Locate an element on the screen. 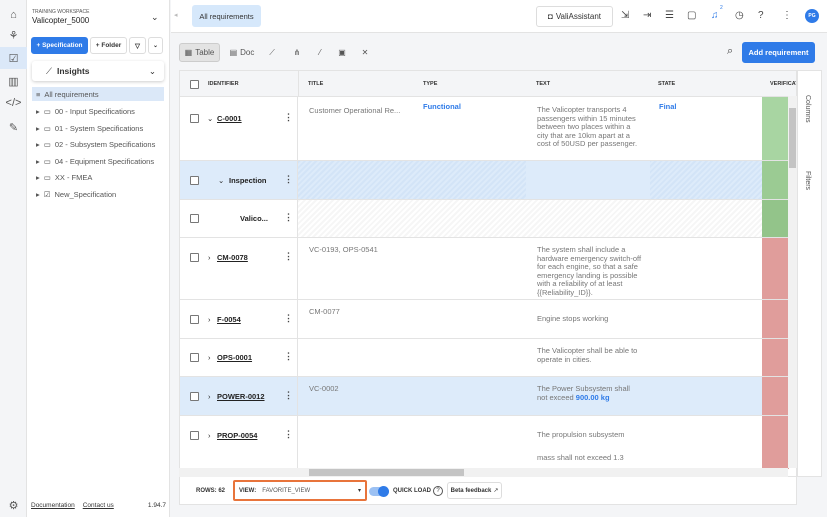 The height and width of the screenshot is (517, 827). matrix-view-icon: ✕ is located at coordinates (365, 52).